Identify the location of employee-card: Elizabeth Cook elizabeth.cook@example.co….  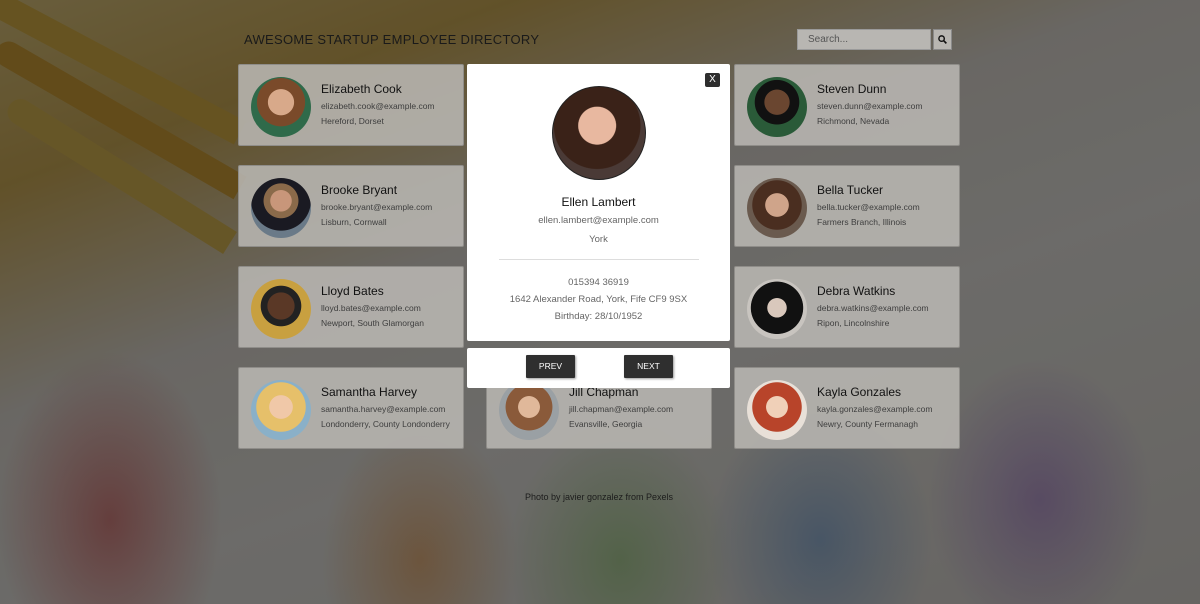
(351, 105).